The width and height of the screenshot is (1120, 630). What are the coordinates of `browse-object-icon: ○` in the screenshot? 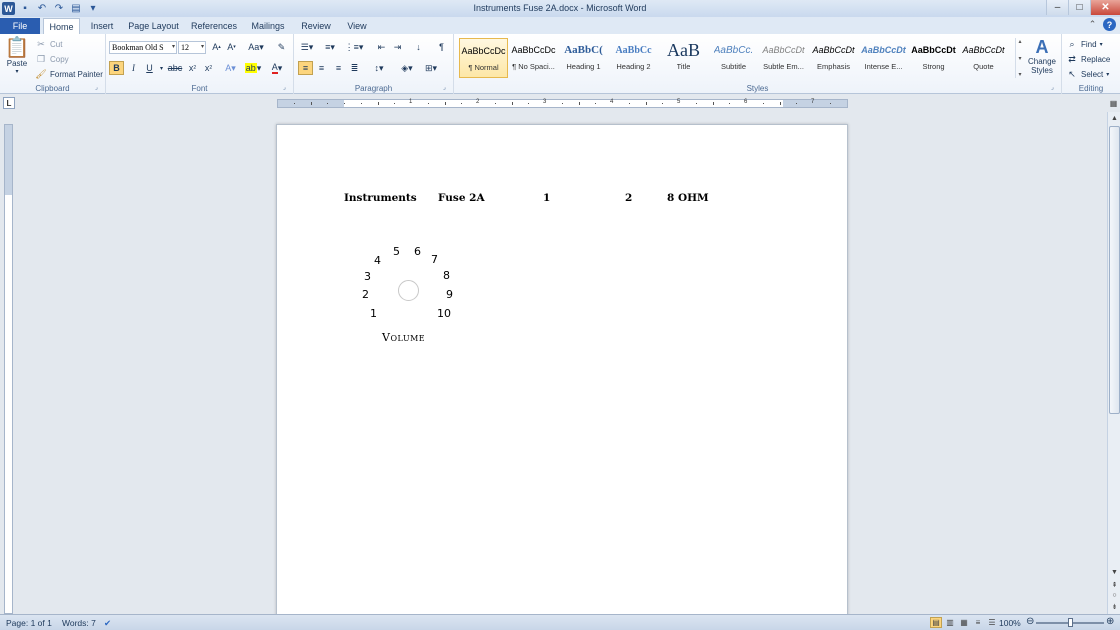 It's located at (1114, 595).